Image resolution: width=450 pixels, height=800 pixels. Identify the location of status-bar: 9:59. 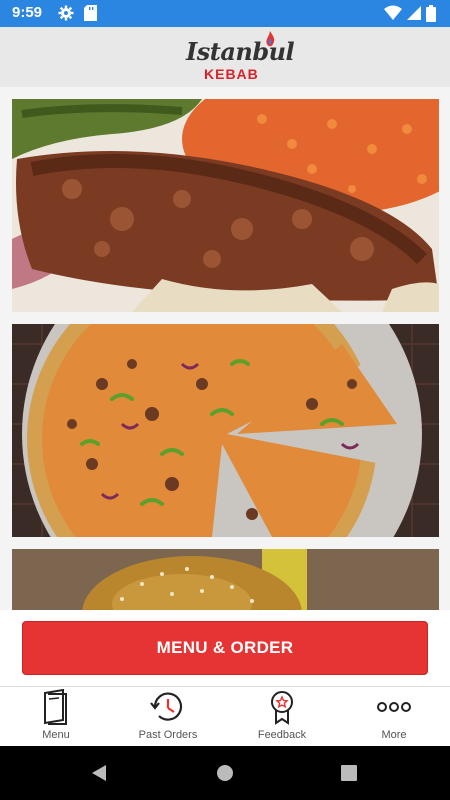
(225, 13).